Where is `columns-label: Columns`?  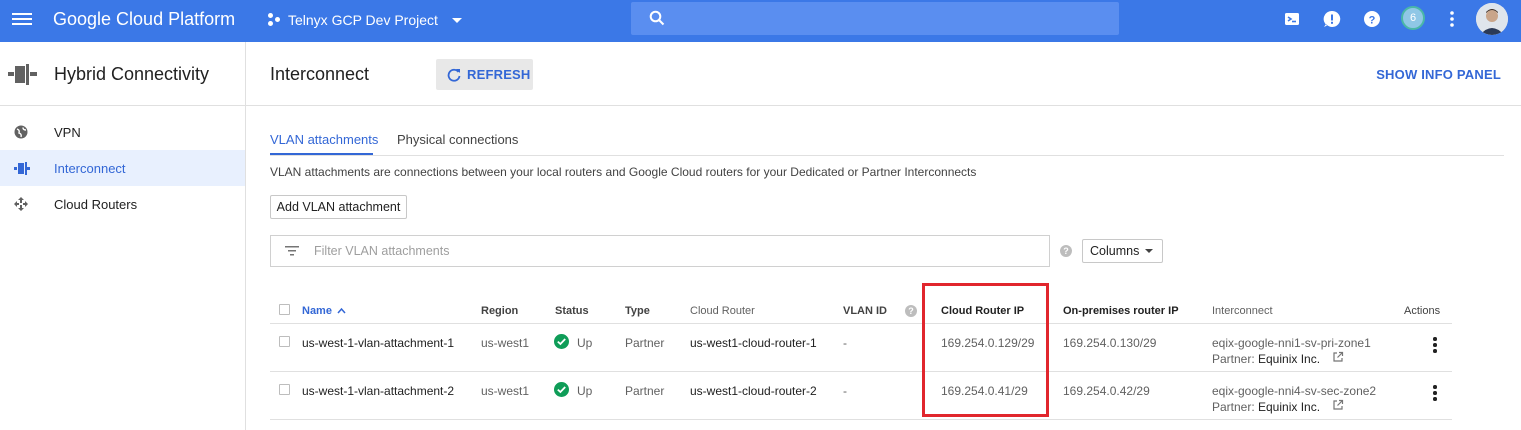 columns-label: Columns is located at coordinates (1115, 251).